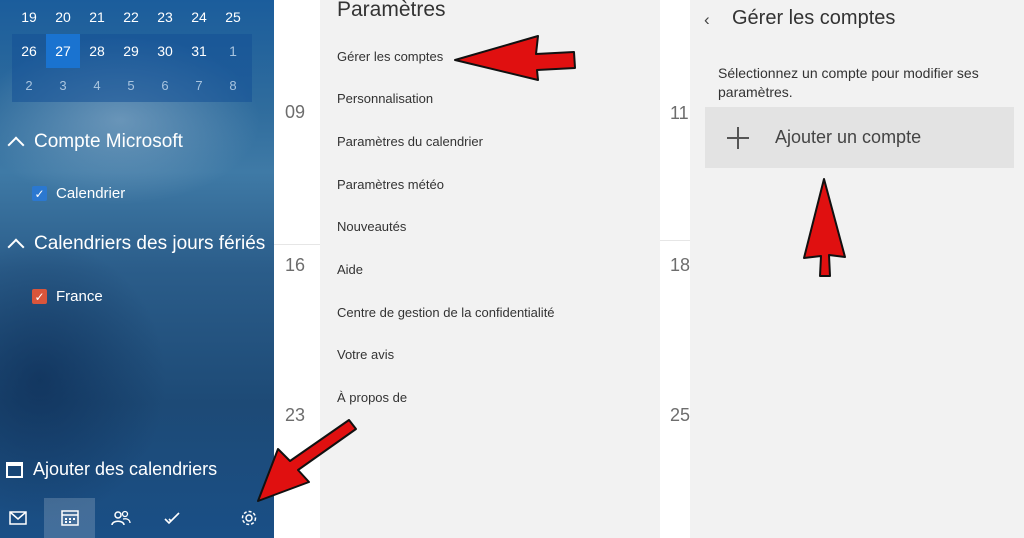 The width and height of the screenshot is (1024, 538). Describe the element at coordinates (680, 415) in the screenshot. I see `day-number: 25` at that location.